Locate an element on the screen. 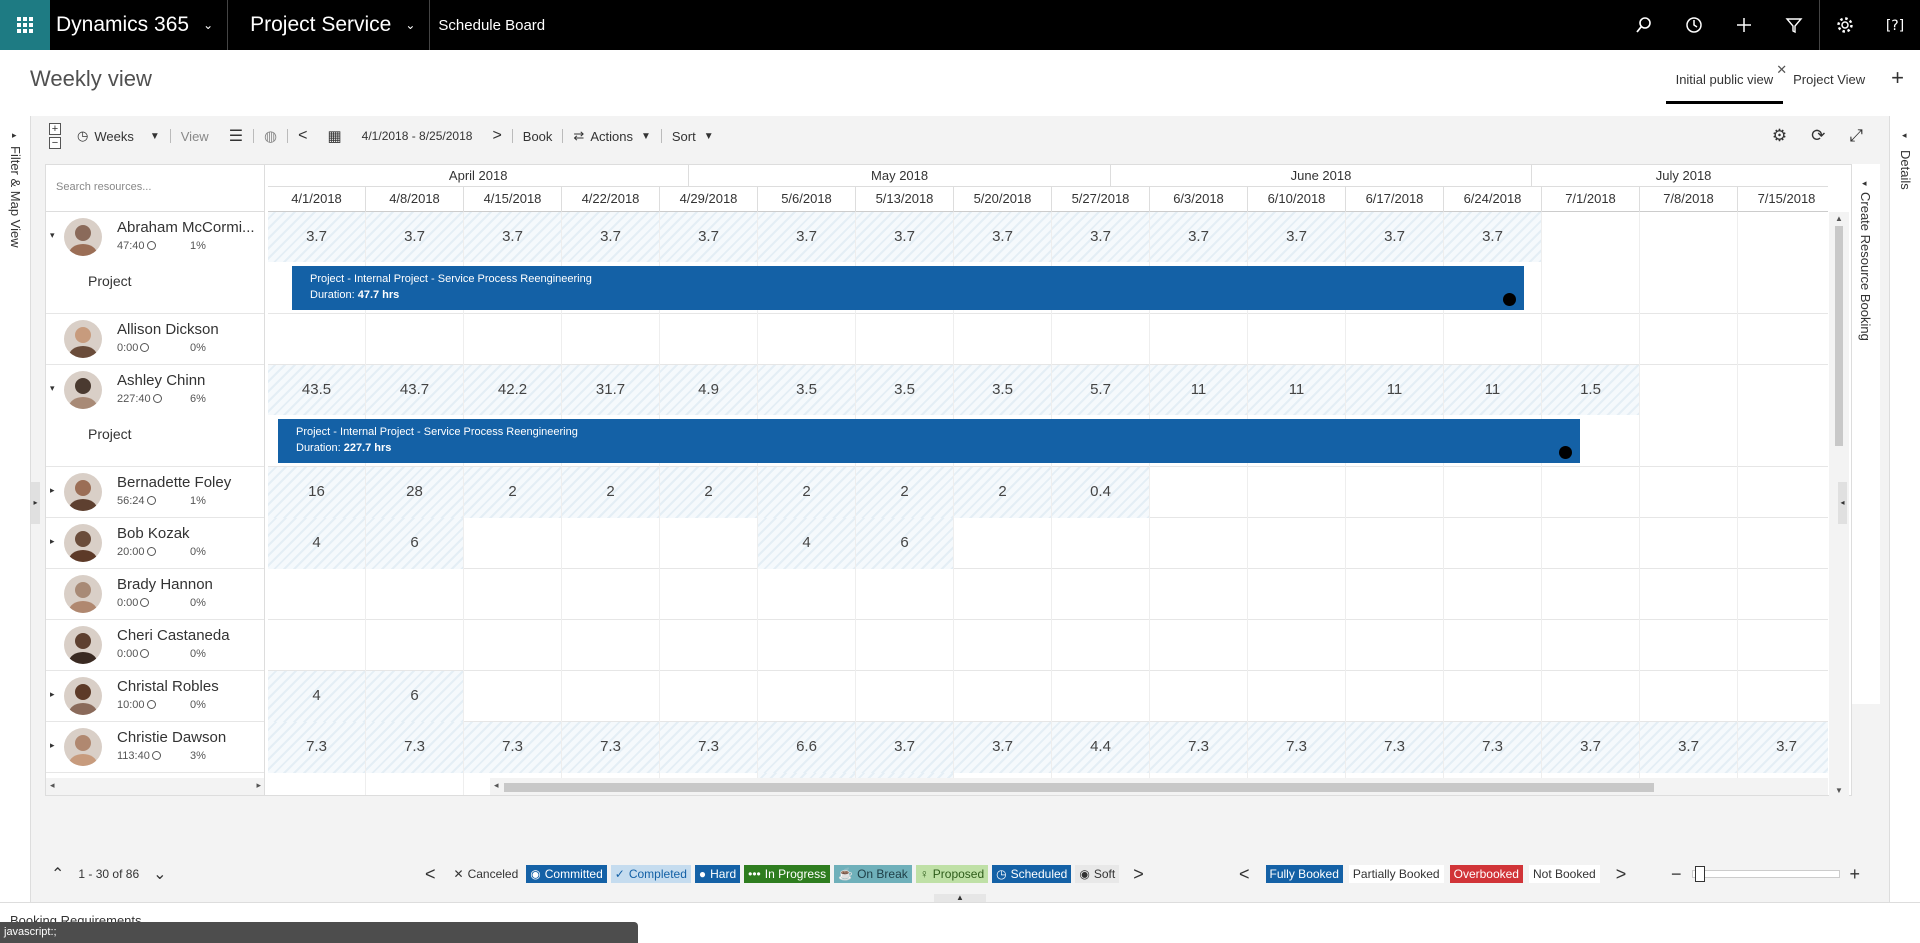 The image size is (1920, 943). globe-icon: ◍ is located at coordinates (270, 136).